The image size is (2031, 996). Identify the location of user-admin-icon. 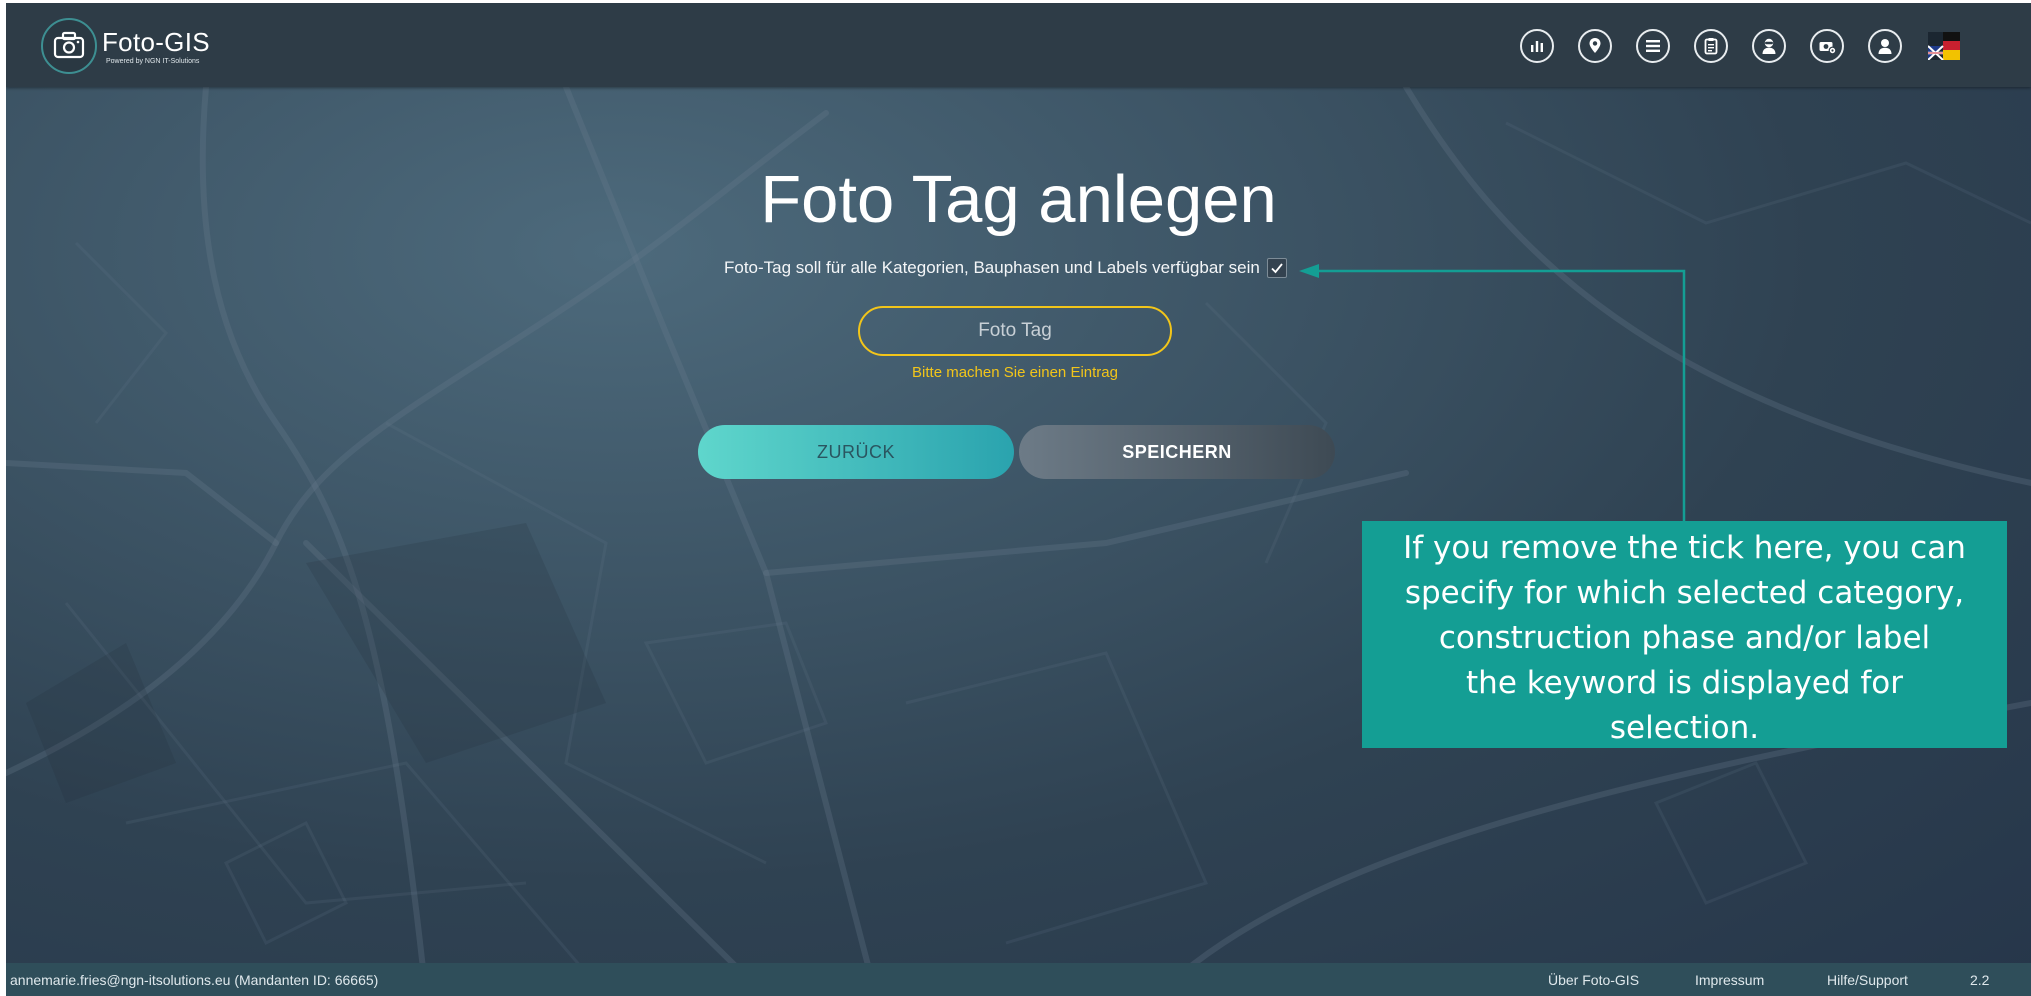
(1769, 46).